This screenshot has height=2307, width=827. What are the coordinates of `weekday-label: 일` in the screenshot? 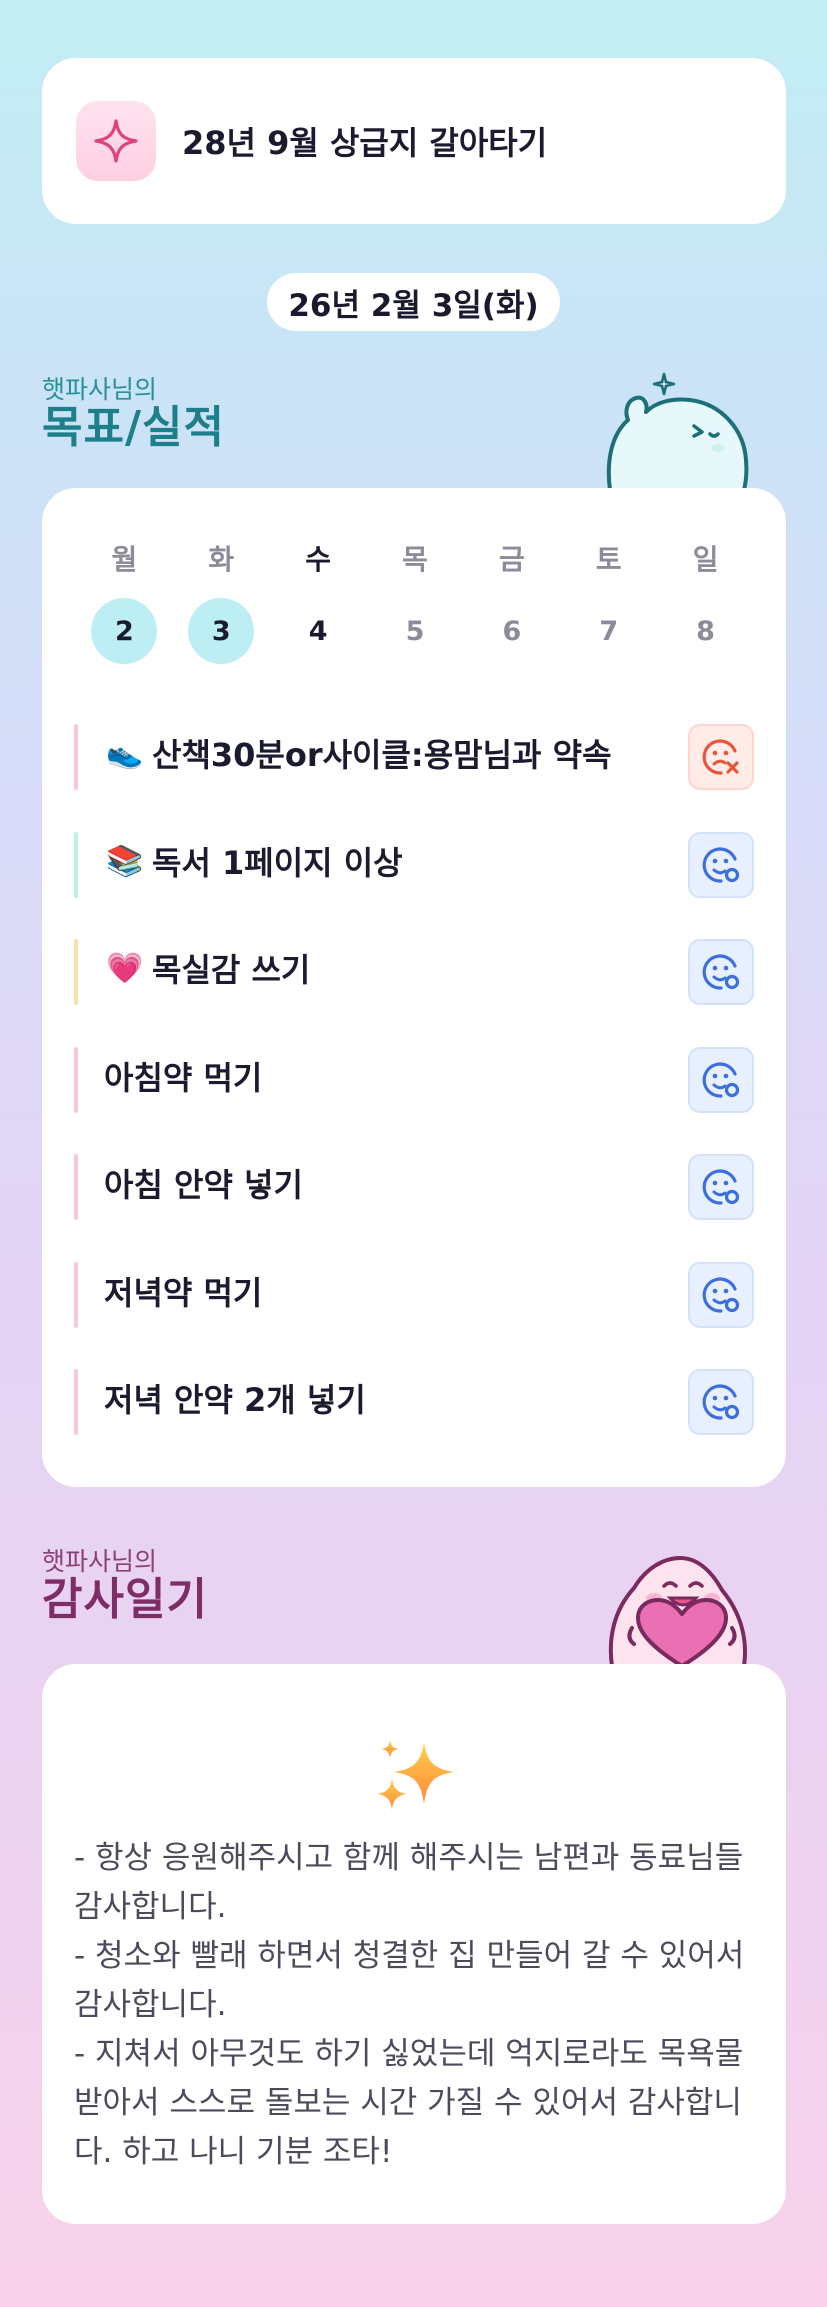 It's located at (705, 559).